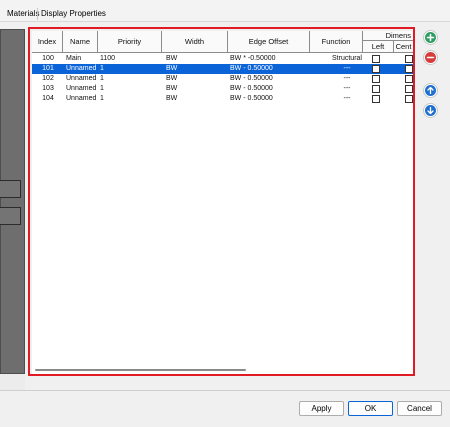 This screenshot has height=427, width=450. Describe the element at coordinates (47, 42) in the screenshot. I see `column-header-index: Index` at that location.